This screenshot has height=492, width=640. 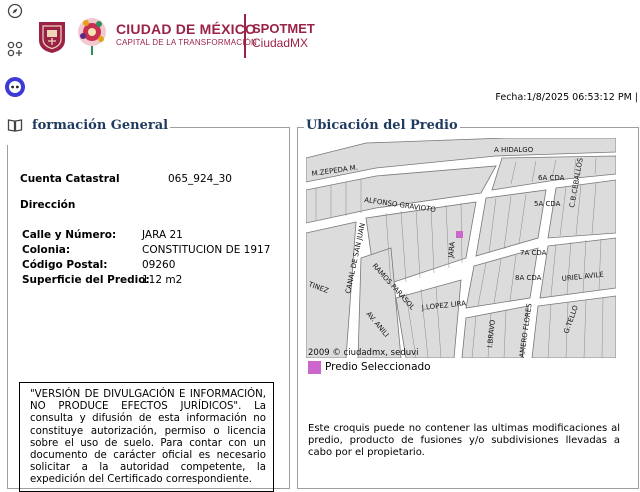 What do you see at coordinates (52, 37) in the screenshot?
I see `cdmx-seal-logo` at bounding box center [52, 37].